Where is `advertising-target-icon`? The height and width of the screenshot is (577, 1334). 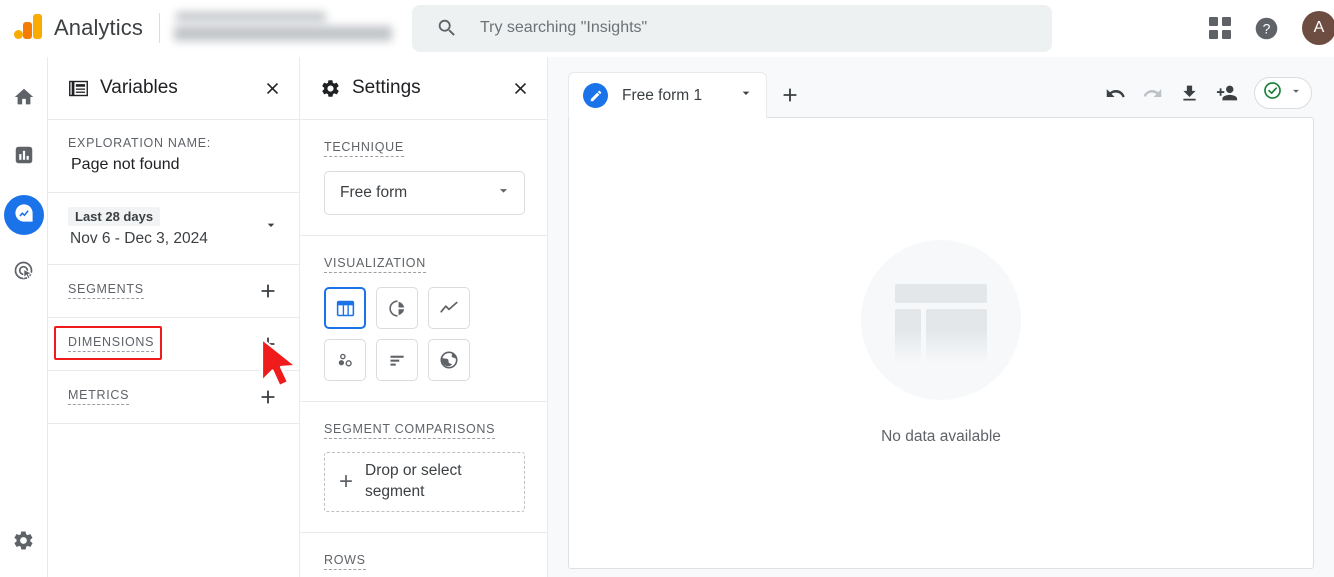
advertising-target-icon is located at coordinates (24, 273).